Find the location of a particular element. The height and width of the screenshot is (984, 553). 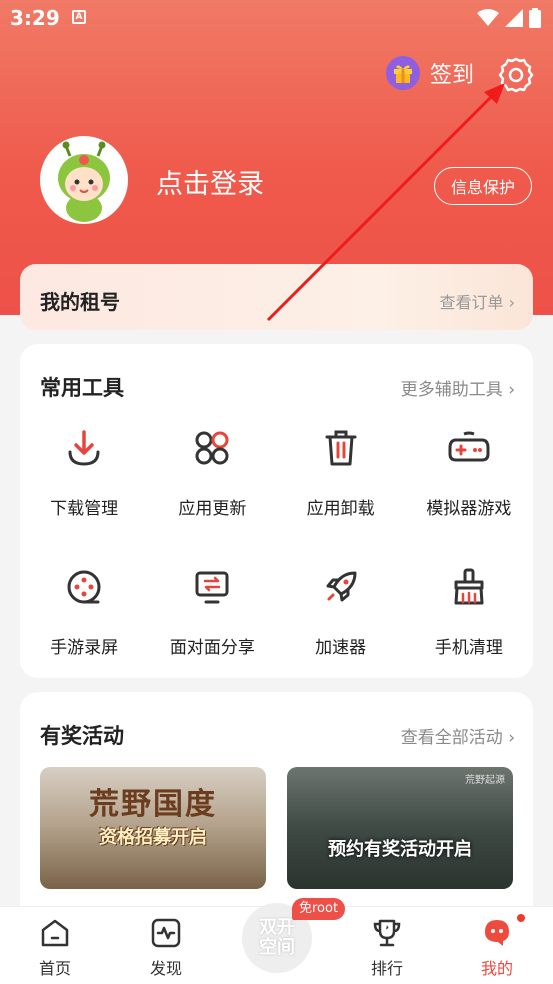

settings-button is located at coordinates (516, 75).